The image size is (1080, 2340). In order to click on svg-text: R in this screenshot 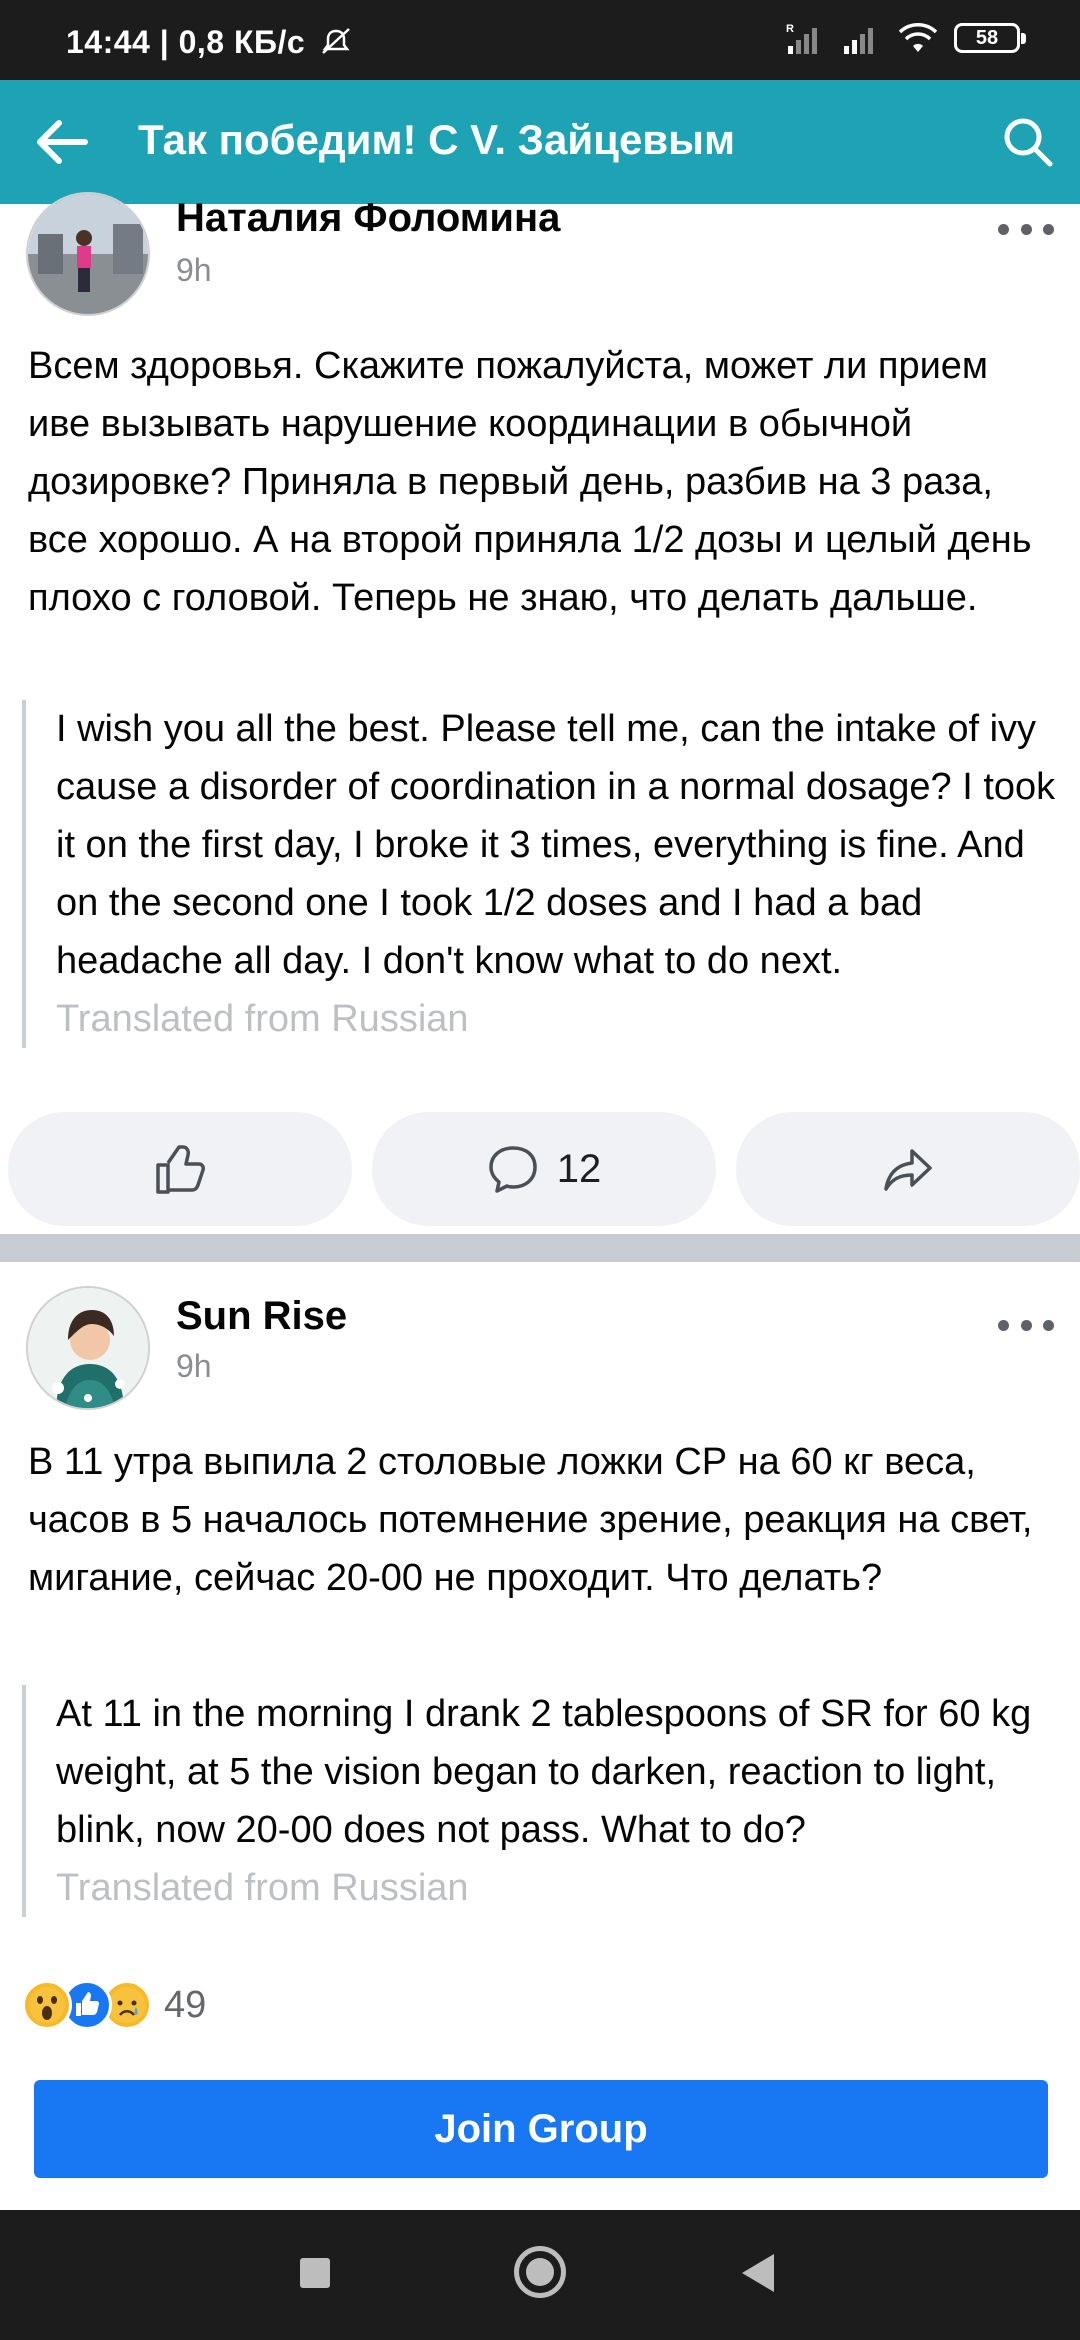, I will do `click(790, 29)`.